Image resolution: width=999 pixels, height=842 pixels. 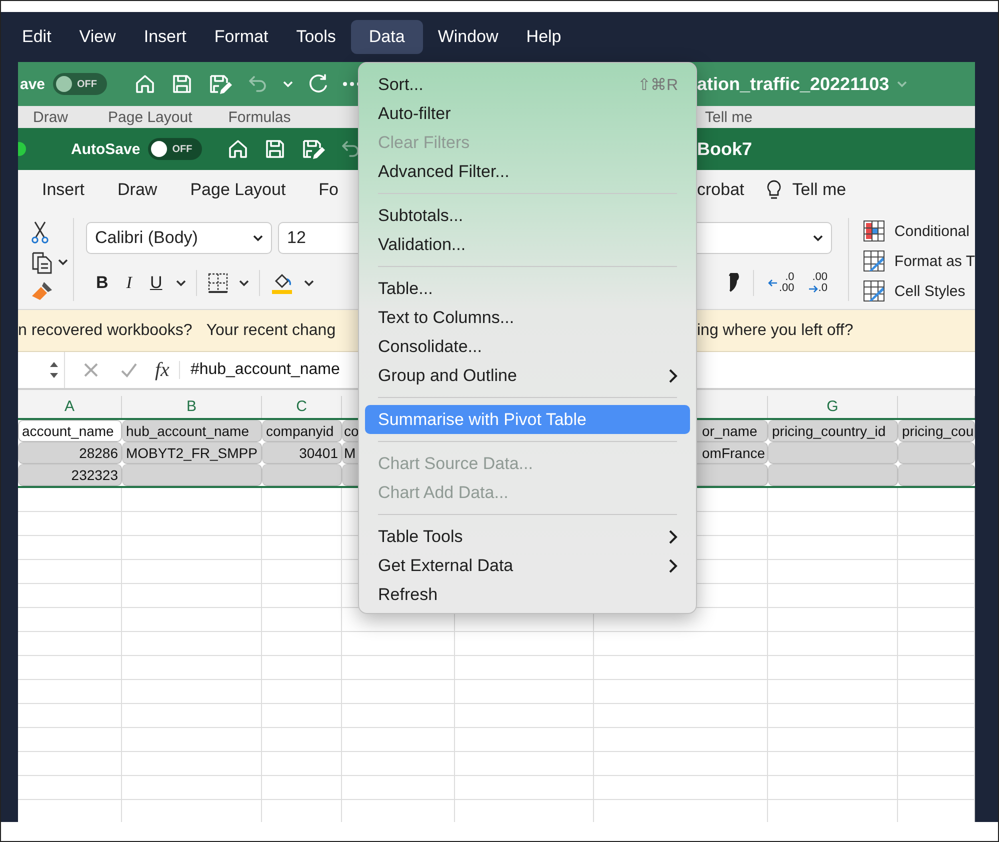 I want to click on borders-icon, so click(x=218, y=283).